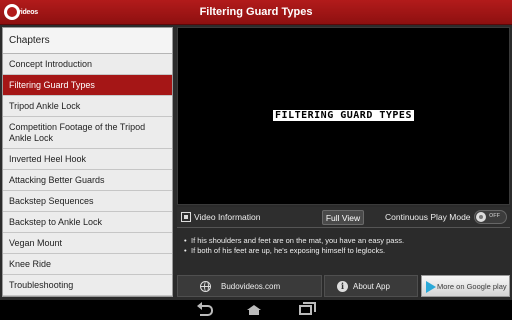 The image size is (512, 320). Describe the element at coordinates (87, 106) in the screenshot. I see `chapter-item: Tripod Ankle Lock` at that location.